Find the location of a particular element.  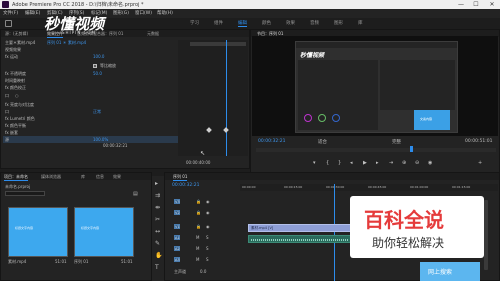

menu-graphics: 图形(G) is located at coordinates (121, 13).